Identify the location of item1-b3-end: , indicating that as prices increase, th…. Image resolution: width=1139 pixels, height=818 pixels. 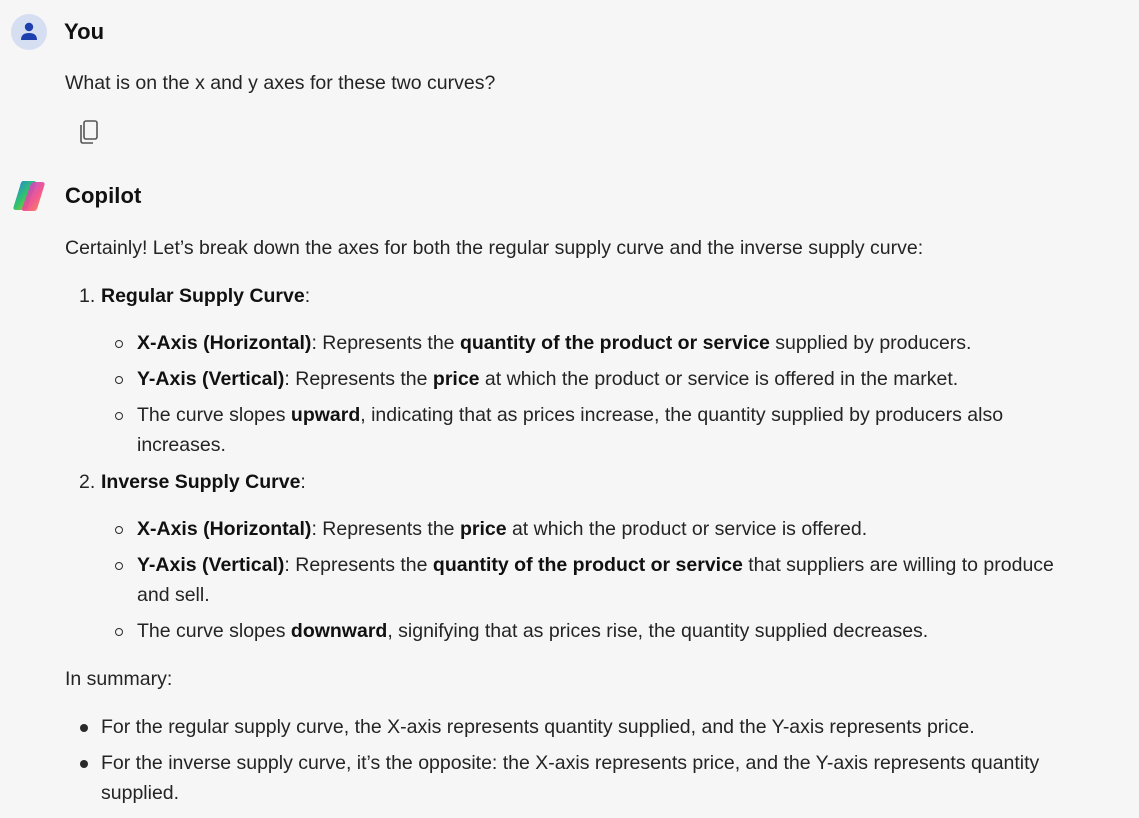
(682, 415).